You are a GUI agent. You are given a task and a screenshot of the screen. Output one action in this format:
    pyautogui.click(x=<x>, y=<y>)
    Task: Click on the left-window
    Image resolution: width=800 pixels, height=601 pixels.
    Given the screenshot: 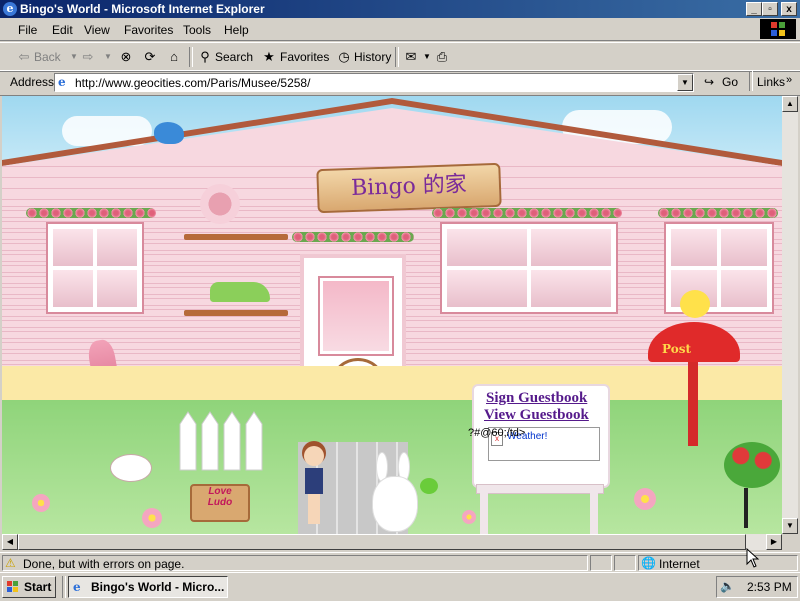 What is the action you would take?
    pyautogui.click(x=95, y=268)
    